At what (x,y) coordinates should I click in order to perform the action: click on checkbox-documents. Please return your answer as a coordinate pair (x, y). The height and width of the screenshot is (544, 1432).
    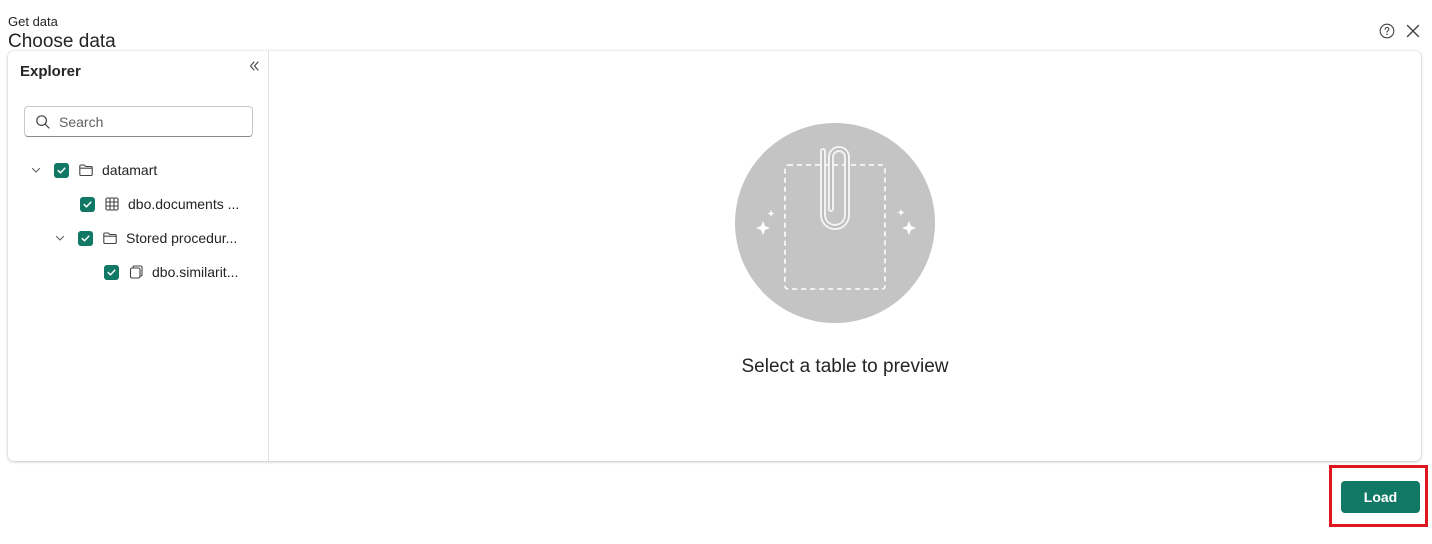
    Looking at the image, I should click on (87, 204).